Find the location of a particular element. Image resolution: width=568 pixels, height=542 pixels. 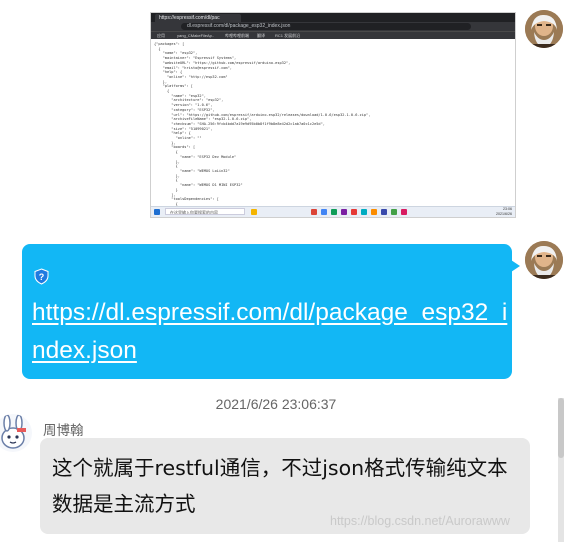

cartoon-rabbit-icon is located at coordinates (16, 433).